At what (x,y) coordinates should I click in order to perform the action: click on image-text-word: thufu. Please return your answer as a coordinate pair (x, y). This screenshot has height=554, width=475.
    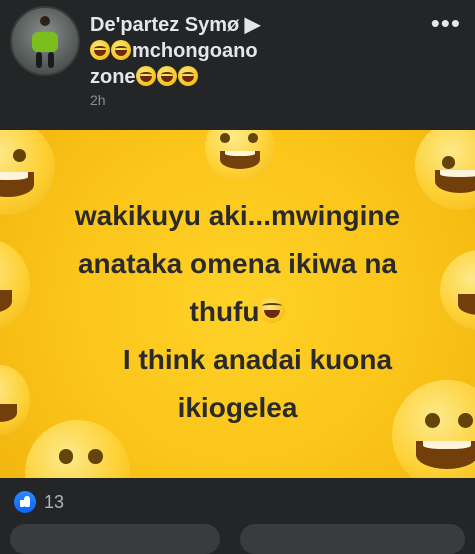
    Looking at the image, I should click on (224, 311).